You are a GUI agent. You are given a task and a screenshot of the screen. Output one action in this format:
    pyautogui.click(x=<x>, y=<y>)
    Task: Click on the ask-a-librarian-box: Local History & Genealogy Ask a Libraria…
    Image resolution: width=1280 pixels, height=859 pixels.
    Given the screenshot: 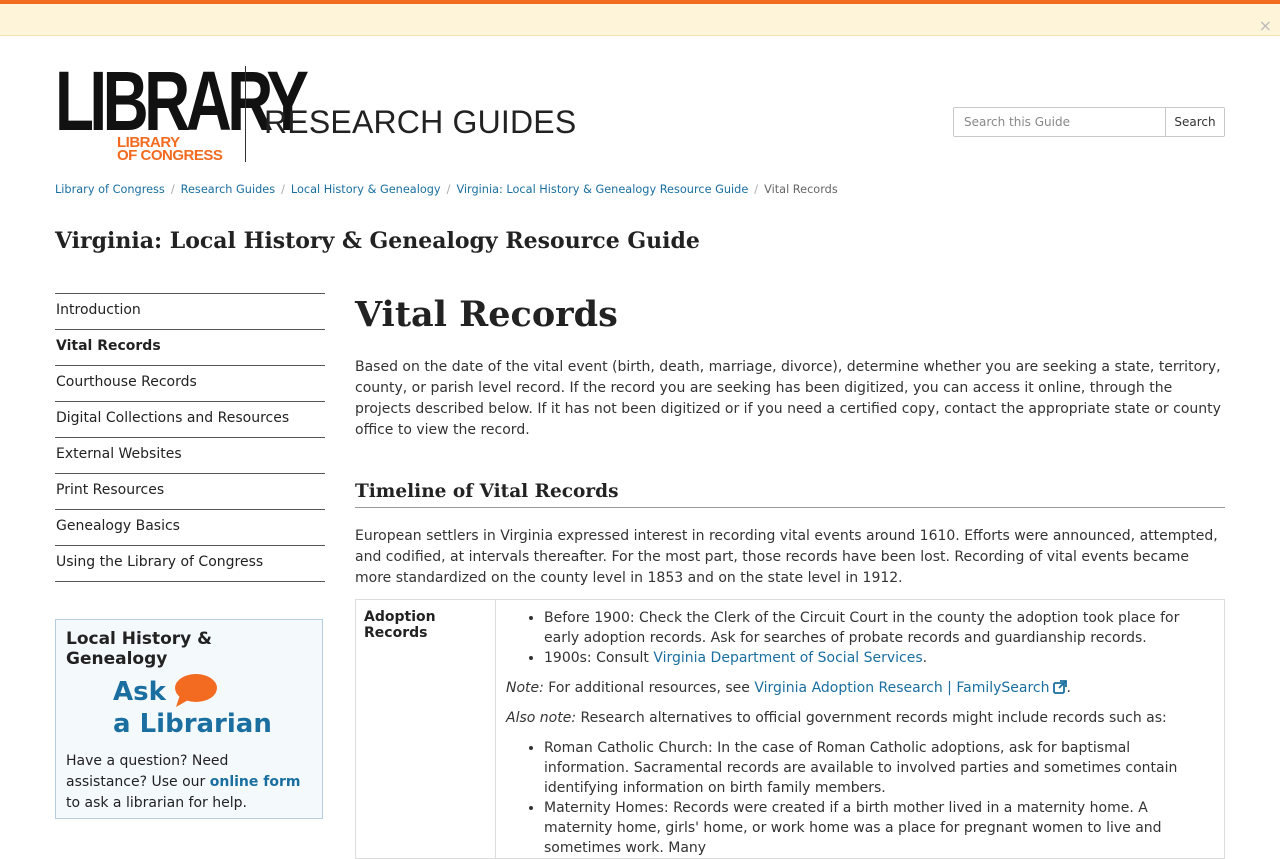 What is the action you would take?
    pyautogui.click(x=189, y=719)
    